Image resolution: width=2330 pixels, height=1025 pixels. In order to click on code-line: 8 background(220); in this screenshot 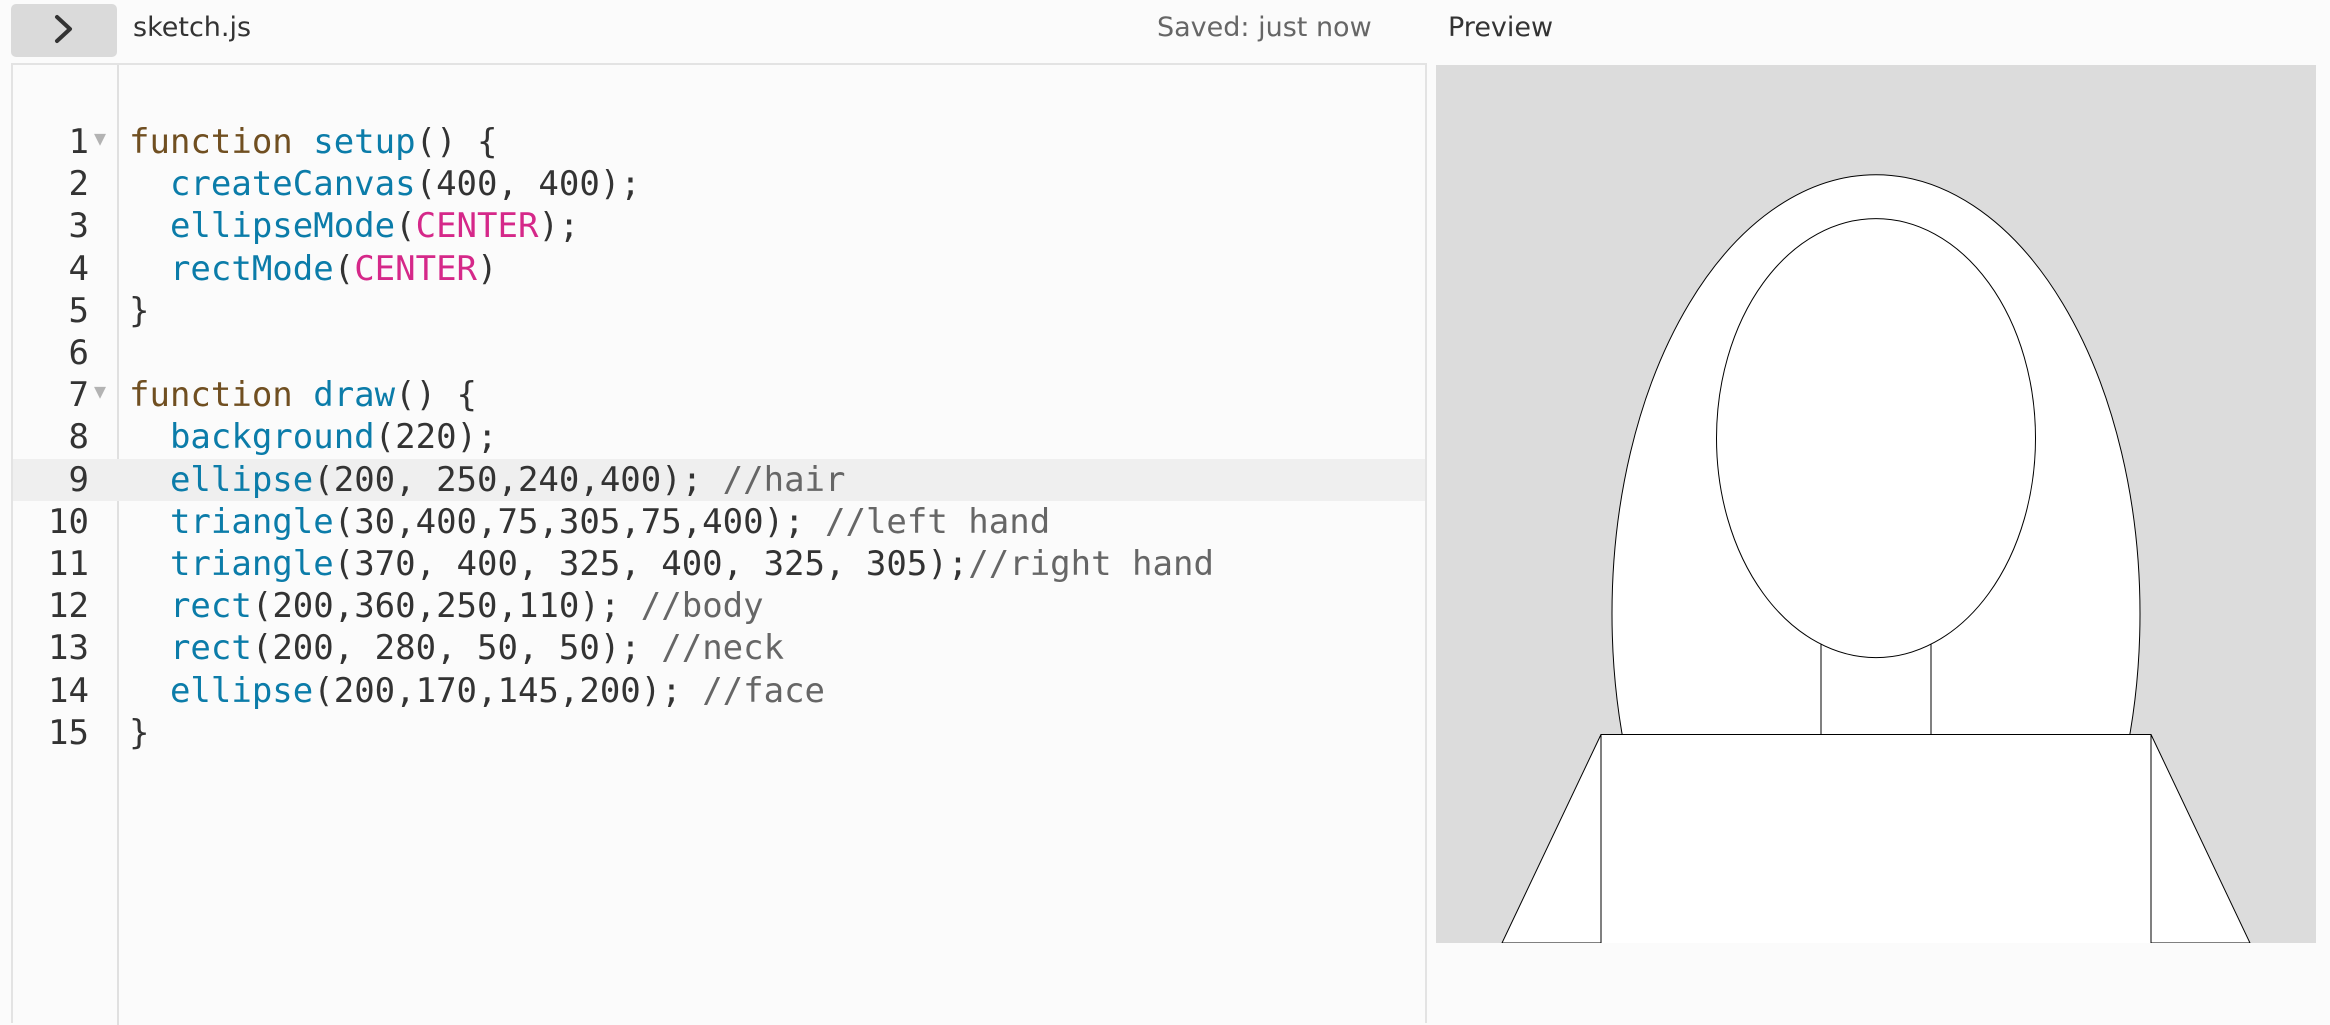, I will do `click(719, 437)`.